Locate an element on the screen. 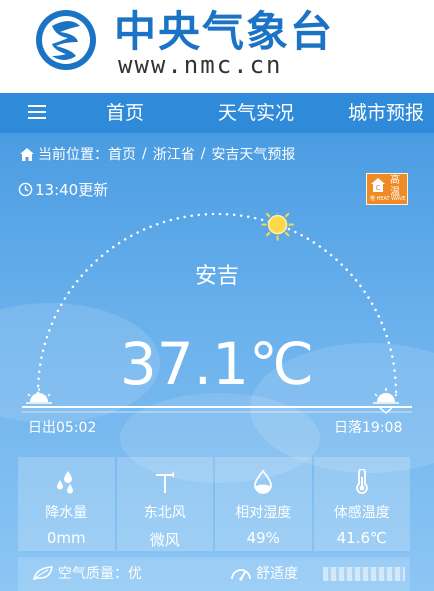  main-nav: 首页 天气实况 城市预报 is located at coordinates (217, 113).